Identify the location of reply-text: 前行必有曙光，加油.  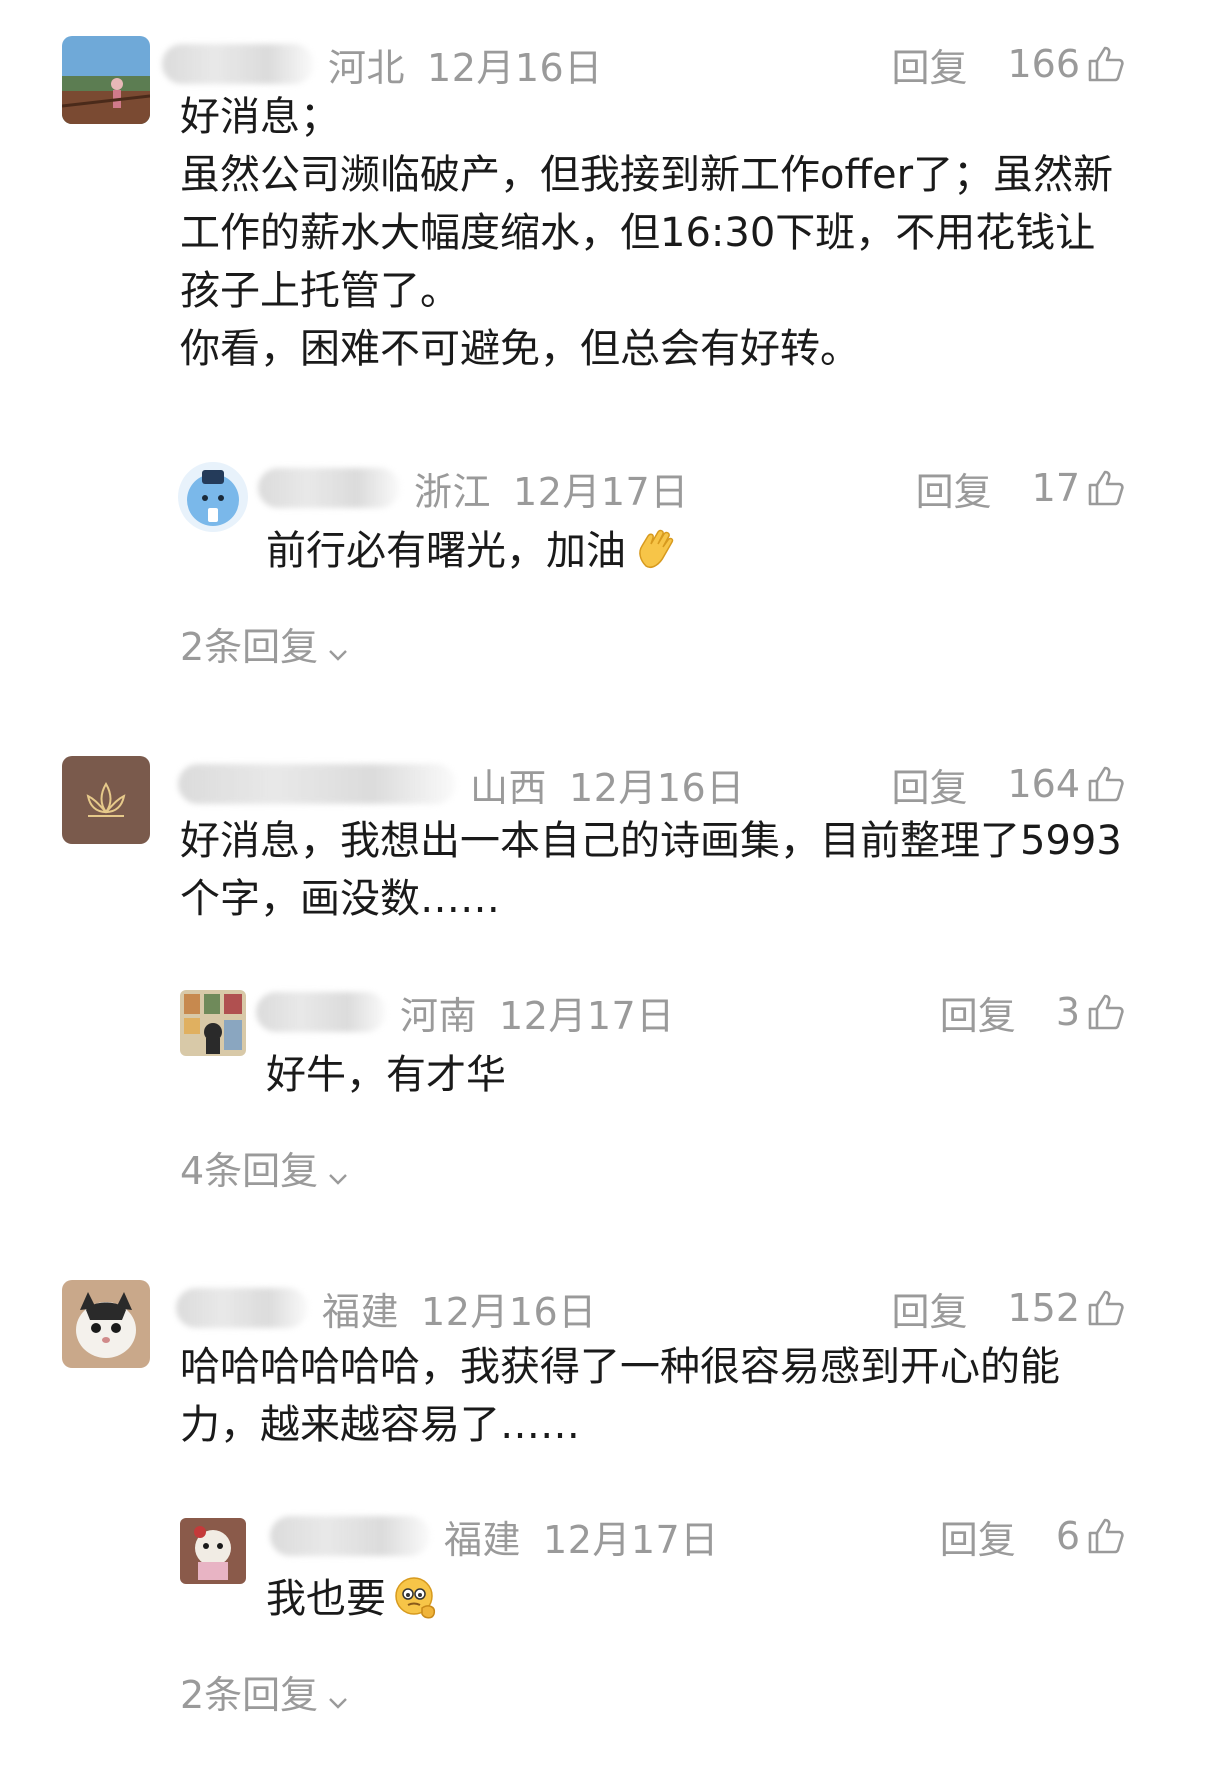
(446, 551).